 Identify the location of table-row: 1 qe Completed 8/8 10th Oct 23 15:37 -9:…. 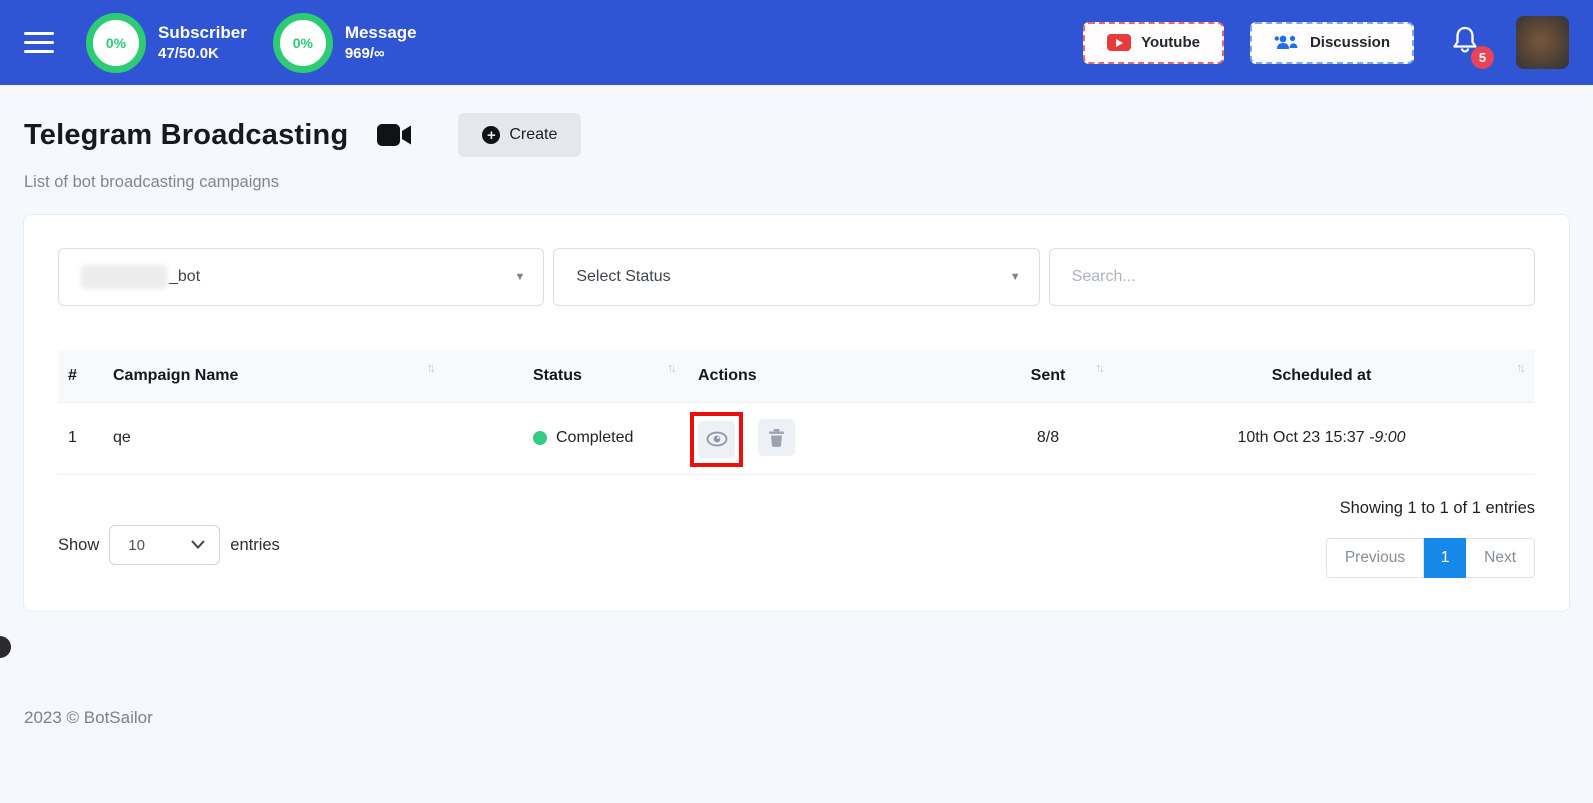
(796, 438).